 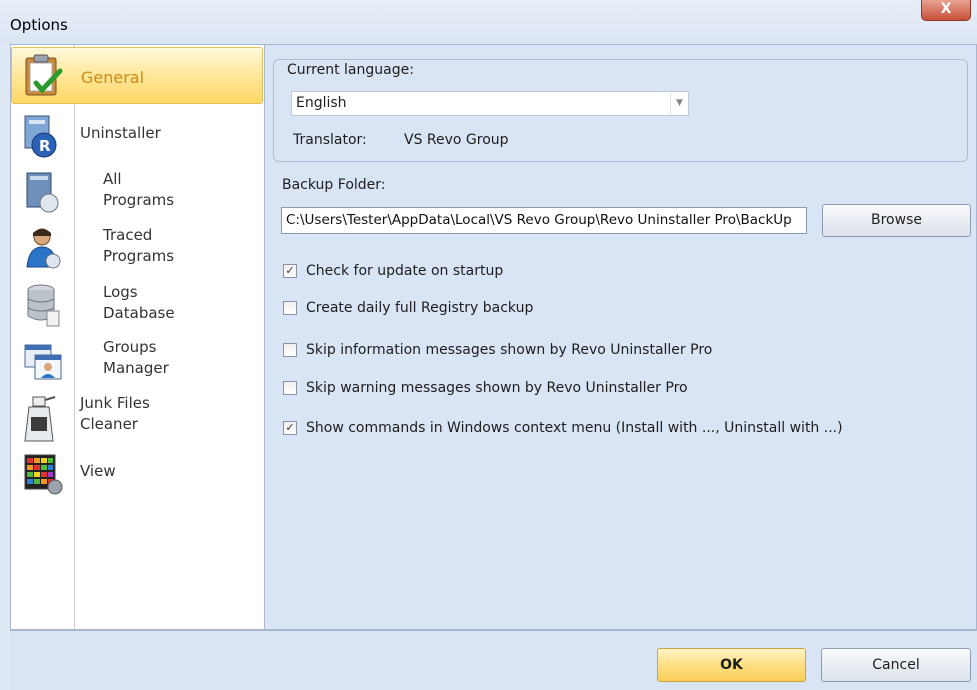 What do you see at coordinates (290, 271) in the screenshot?
I see `check-update-checkbox: ✓` at bounding box center [290, 271].